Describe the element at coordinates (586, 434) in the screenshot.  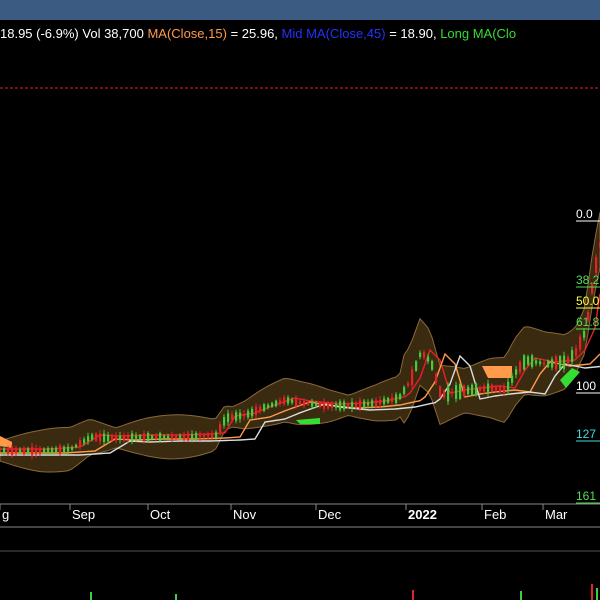
I see `fib-label: 127` at that location.